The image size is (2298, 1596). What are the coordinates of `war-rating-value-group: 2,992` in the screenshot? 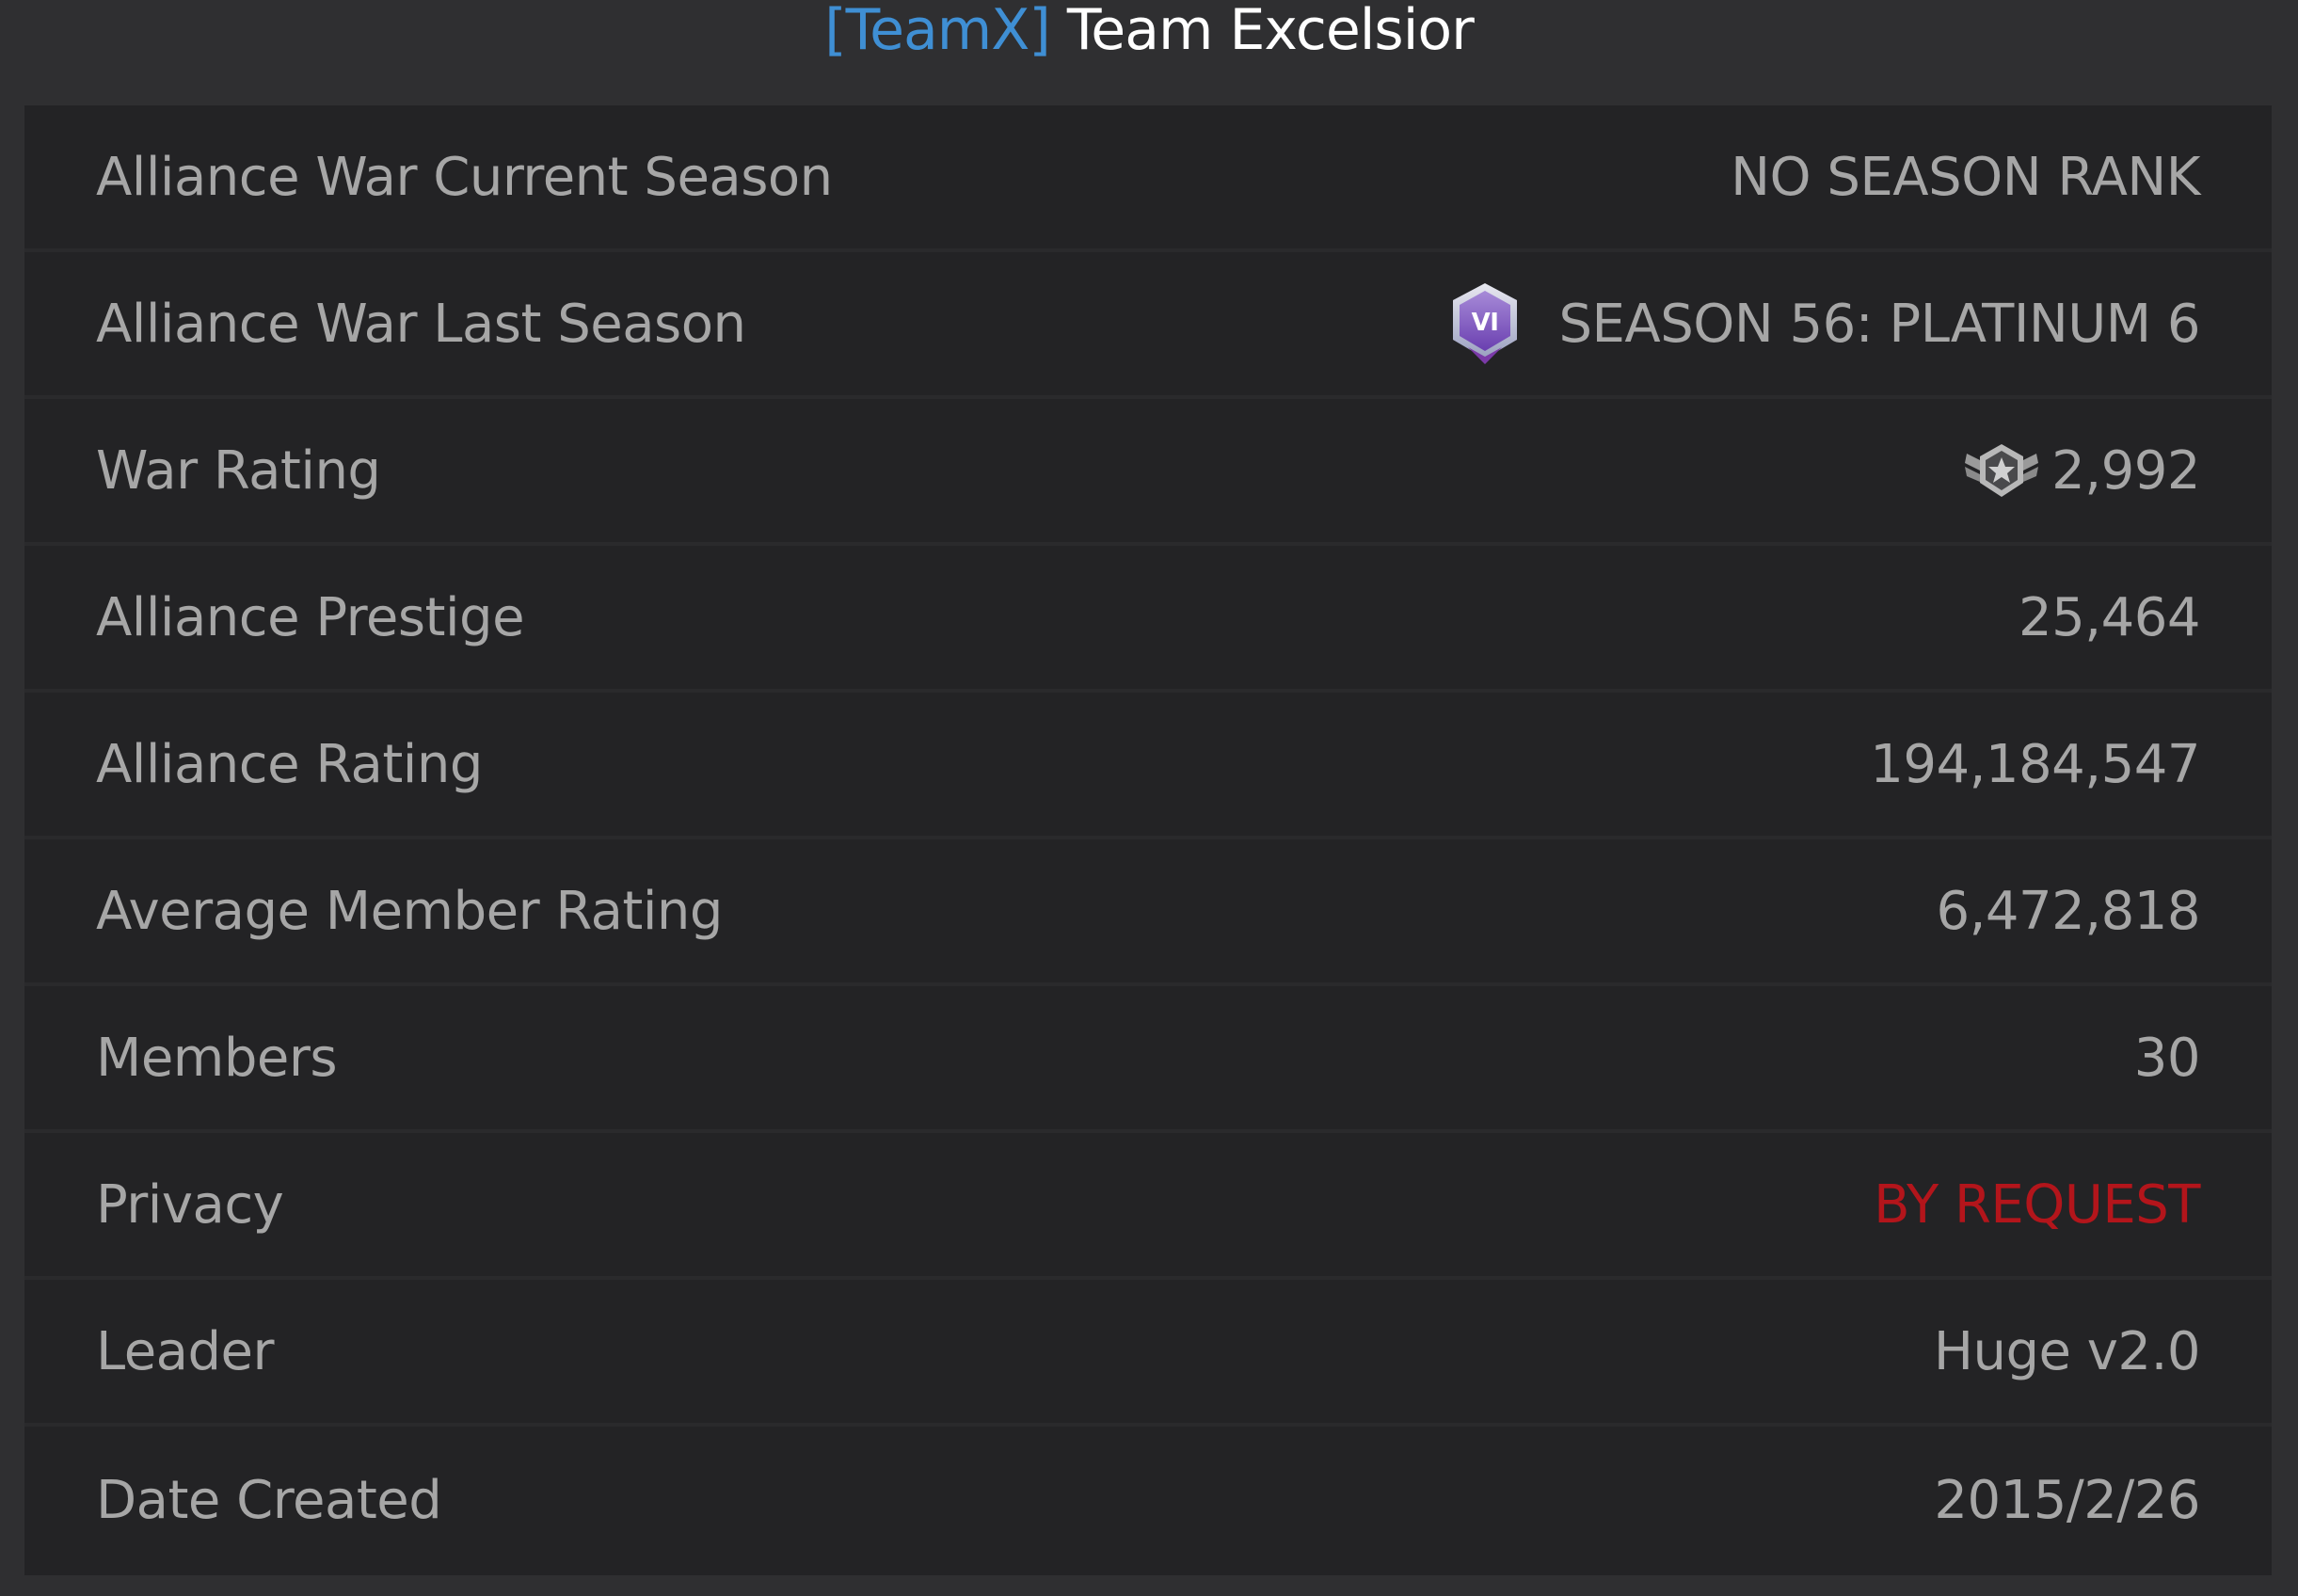 It's located at (2080, 471).